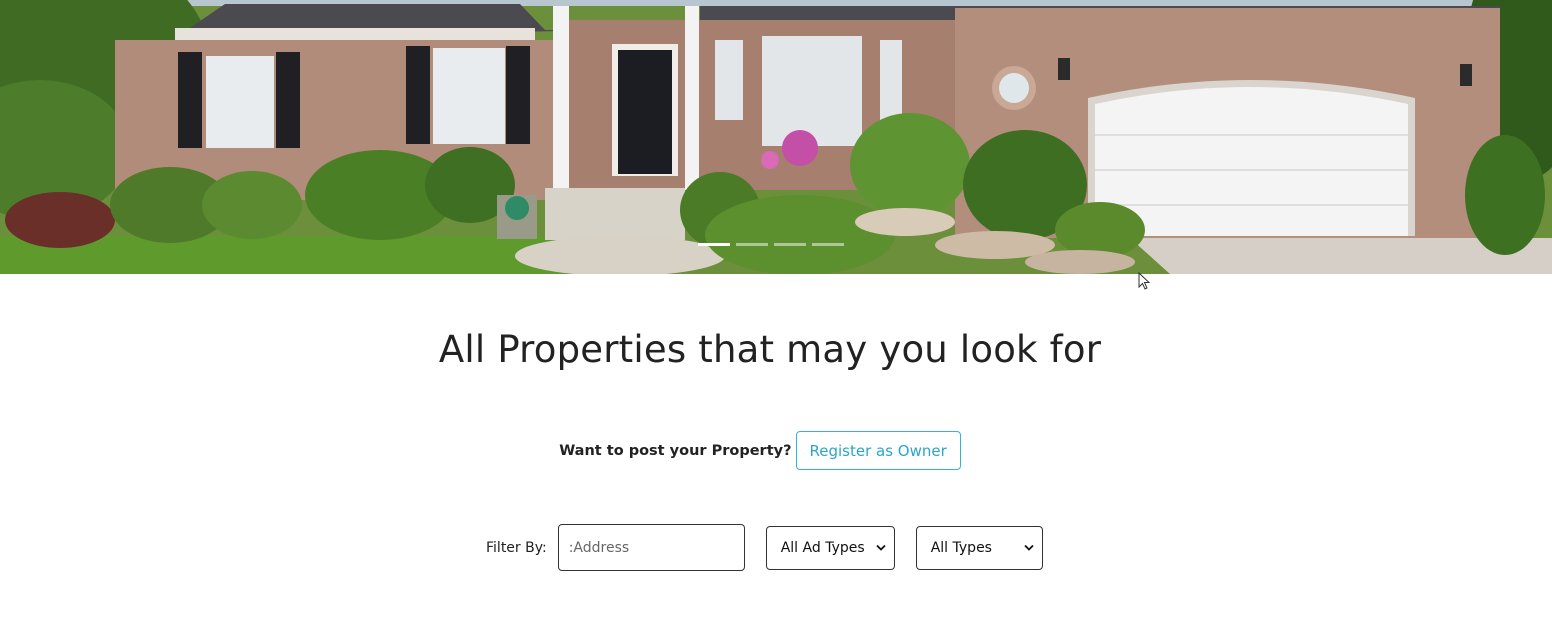  What do you see at coordinates (822, 547) in the screenshot?
I see `ad-type-selected-value: All Ad Types` at bounding box center [822, 547].